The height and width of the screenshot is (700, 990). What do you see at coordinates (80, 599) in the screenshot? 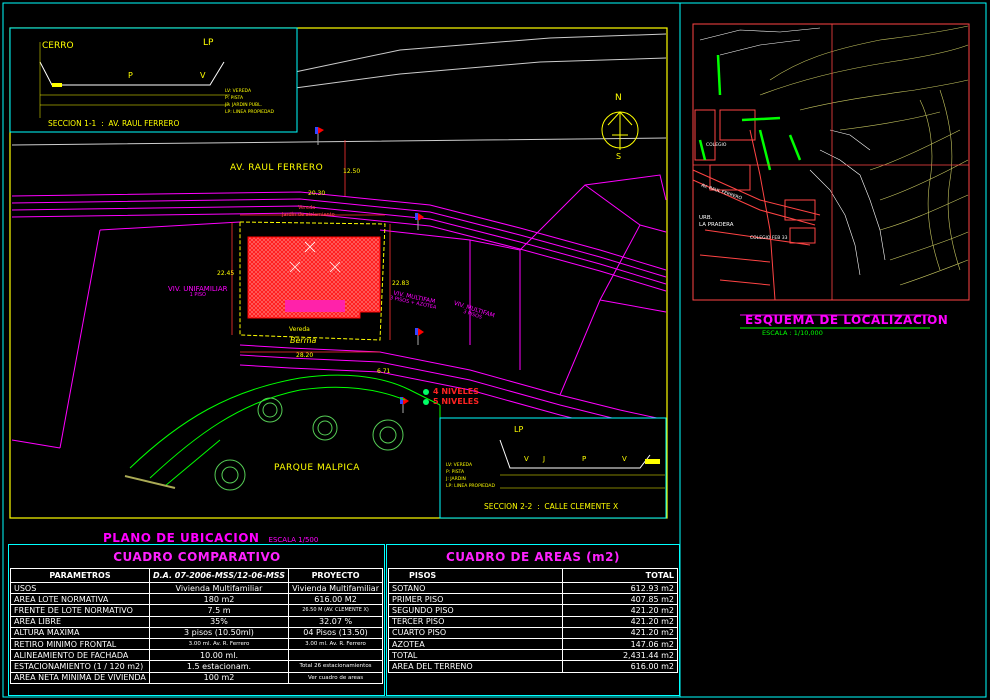
I see `param-cell: AREA LOTE NORMATIVA` at bounding box center [80, 599].